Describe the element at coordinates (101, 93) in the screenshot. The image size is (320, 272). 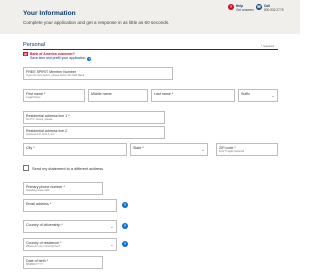
I see `middle-name-label: Middle name` at that location.